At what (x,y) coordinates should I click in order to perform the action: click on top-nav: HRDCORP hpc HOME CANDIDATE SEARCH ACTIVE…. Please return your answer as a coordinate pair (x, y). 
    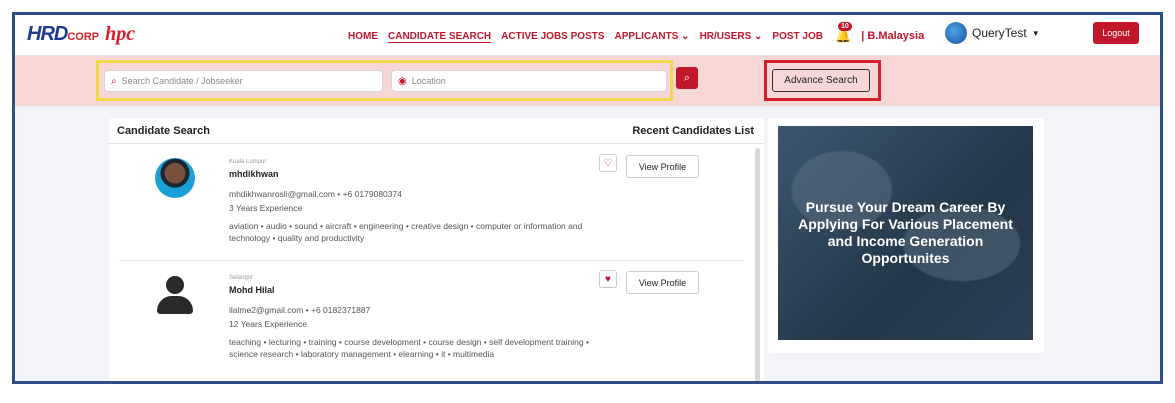
    Looking at the image, I should click on (587, 35).